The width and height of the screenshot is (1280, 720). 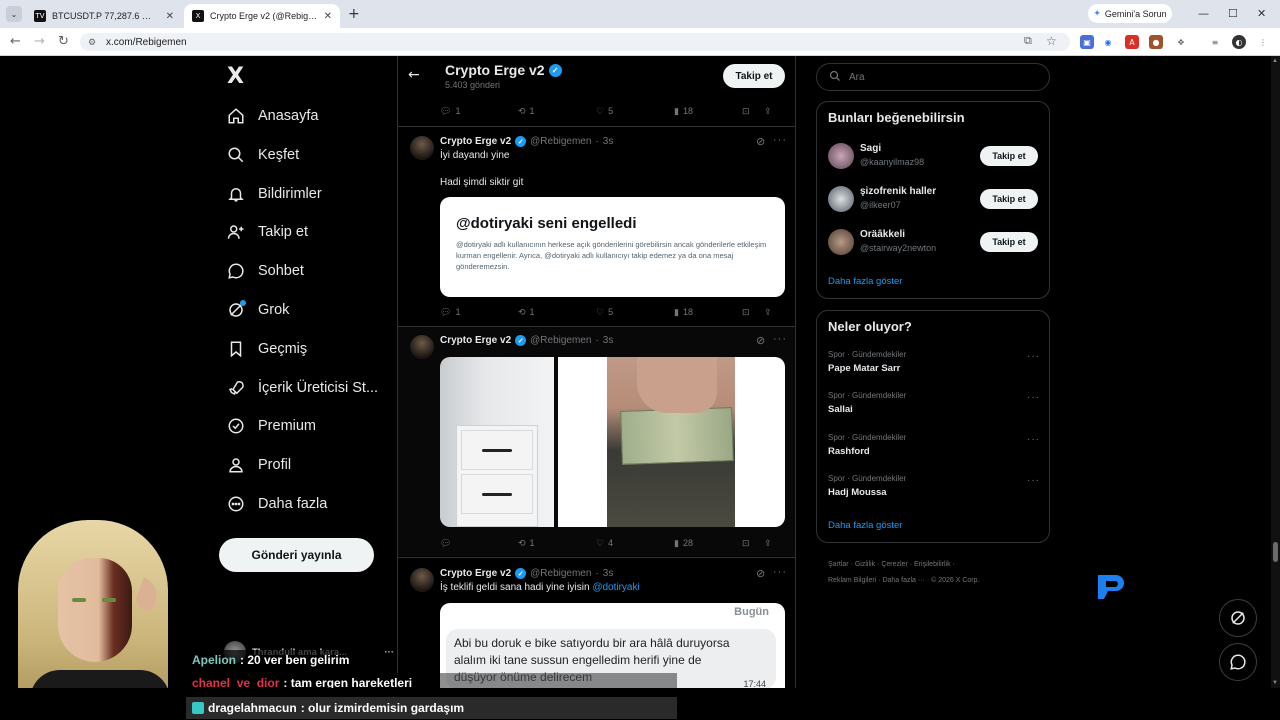 What do you see at coordinates (274, 194) in the screenshot?
I see `nav-notifications: Bildirimler` at bounding box center [274, 194].